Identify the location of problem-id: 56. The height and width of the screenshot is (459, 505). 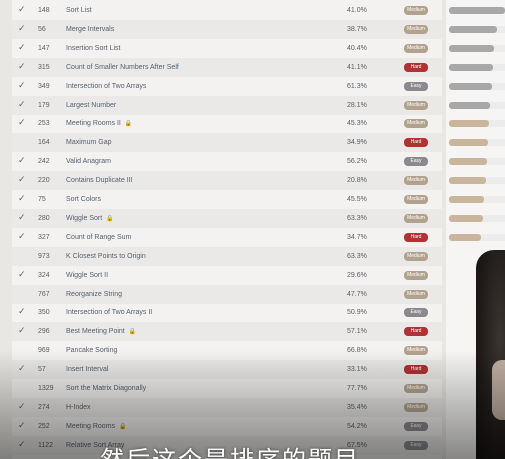
(42, 29).